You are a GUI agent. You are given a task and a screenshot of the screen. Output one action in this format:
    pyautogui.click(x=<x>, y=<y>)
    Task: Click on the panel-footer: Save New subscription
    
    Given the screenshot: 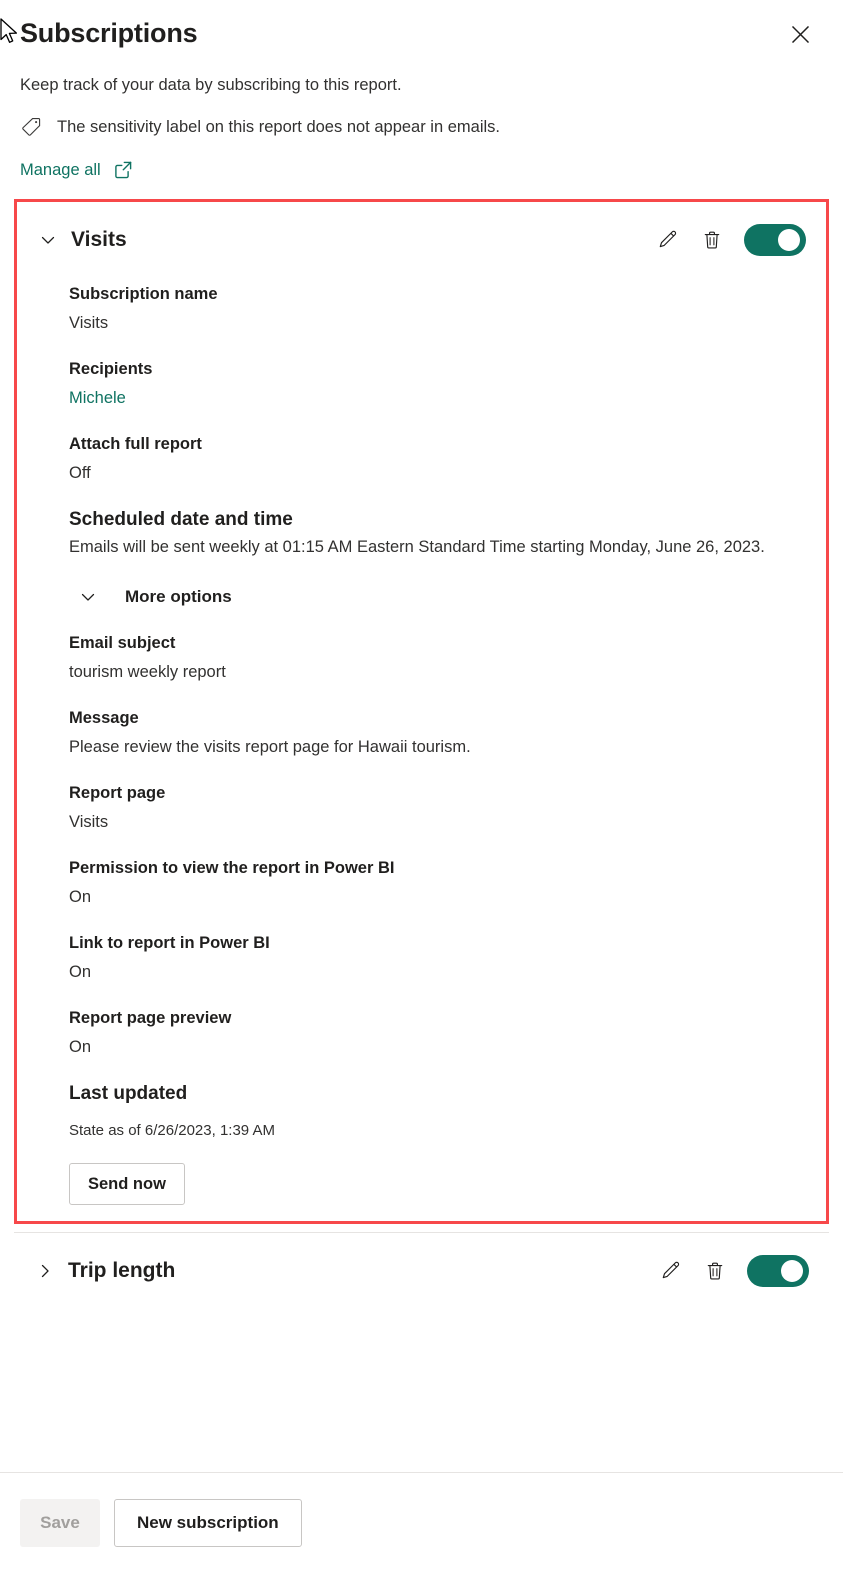 What is the action you would take?
    pyautogui.click(x=421, y=1530)
    